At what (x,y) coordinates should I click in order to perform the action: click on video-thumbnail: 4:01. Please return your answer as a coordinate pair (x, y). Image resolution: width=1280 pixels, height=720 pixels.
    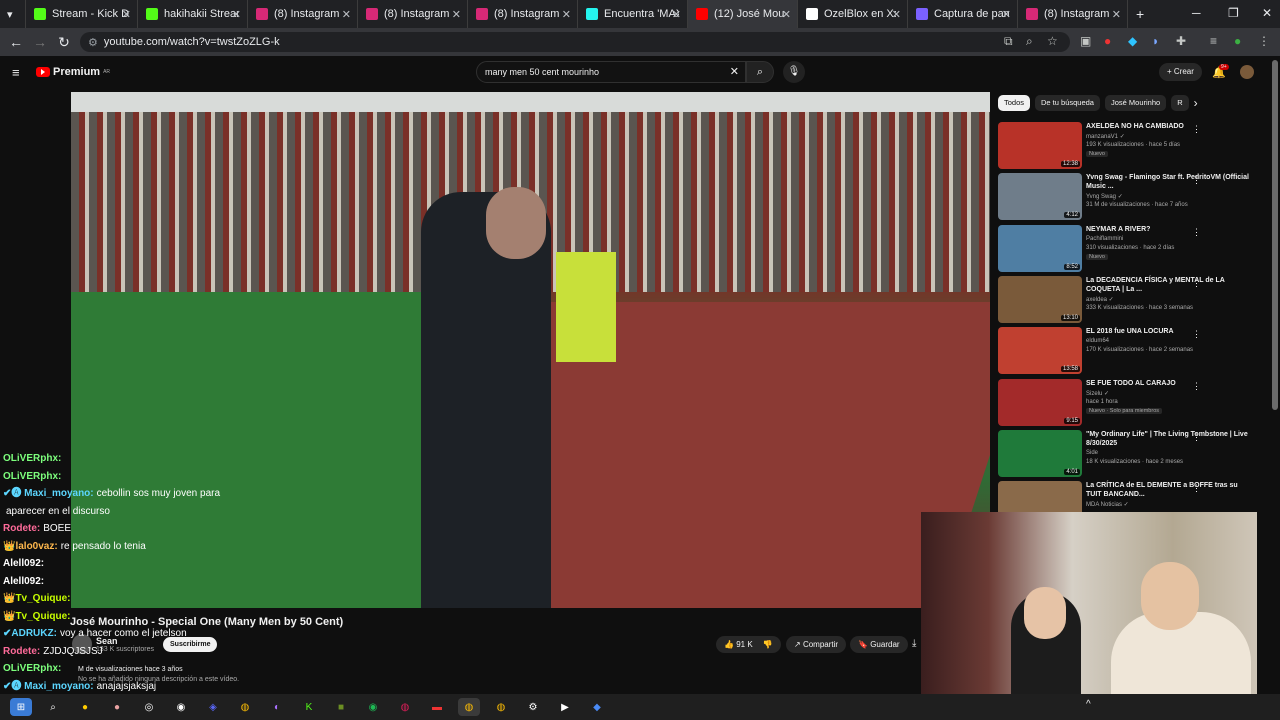
    Looking at the image, I should click on (1040, 453).